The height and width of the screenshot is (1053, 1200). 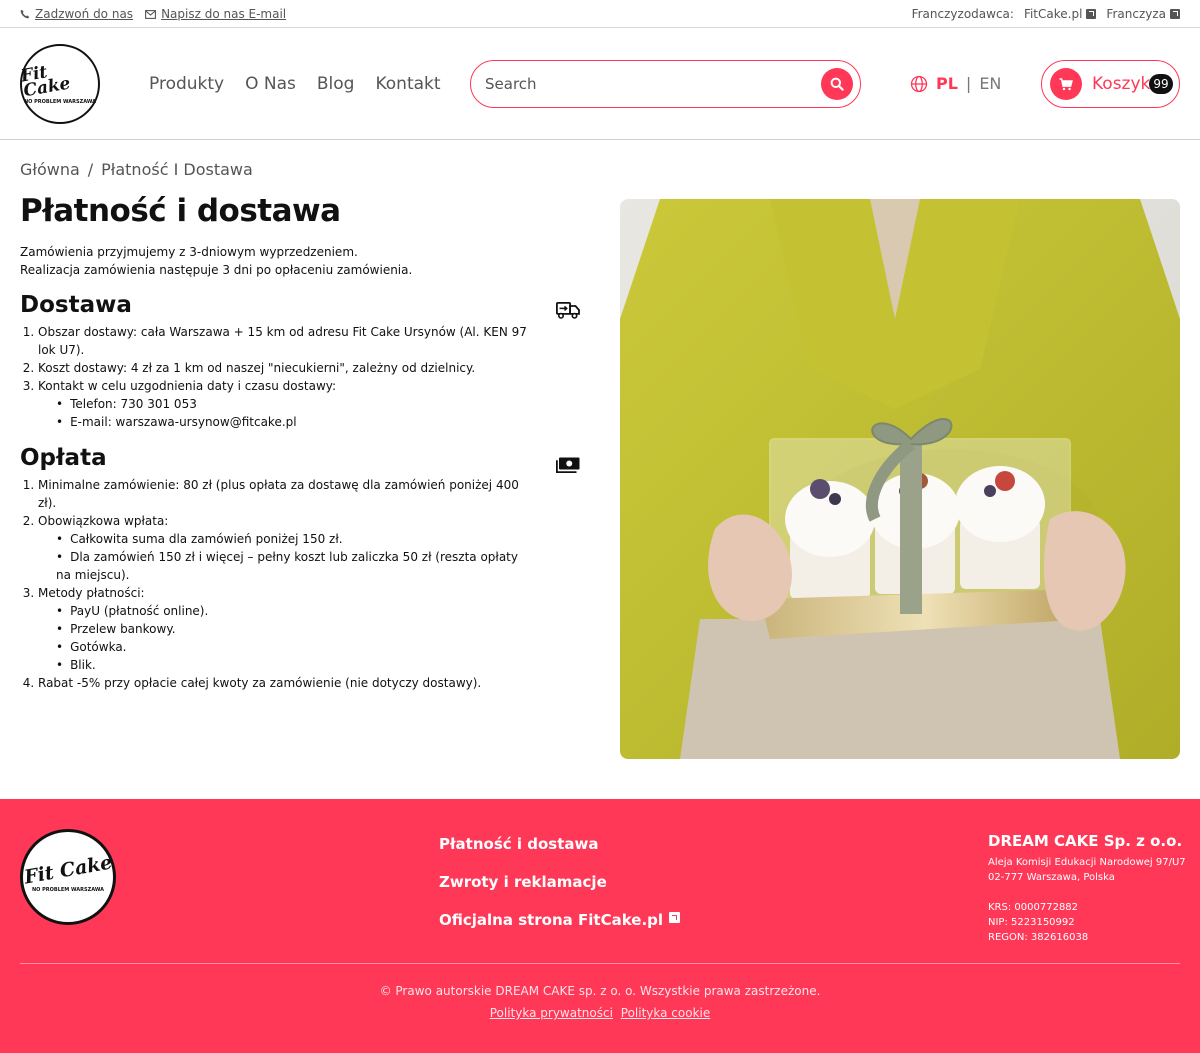 What do you see at coordinates (600, 963) in the screenshot?
I see `footer-divider` at bounding box center [600, 963].